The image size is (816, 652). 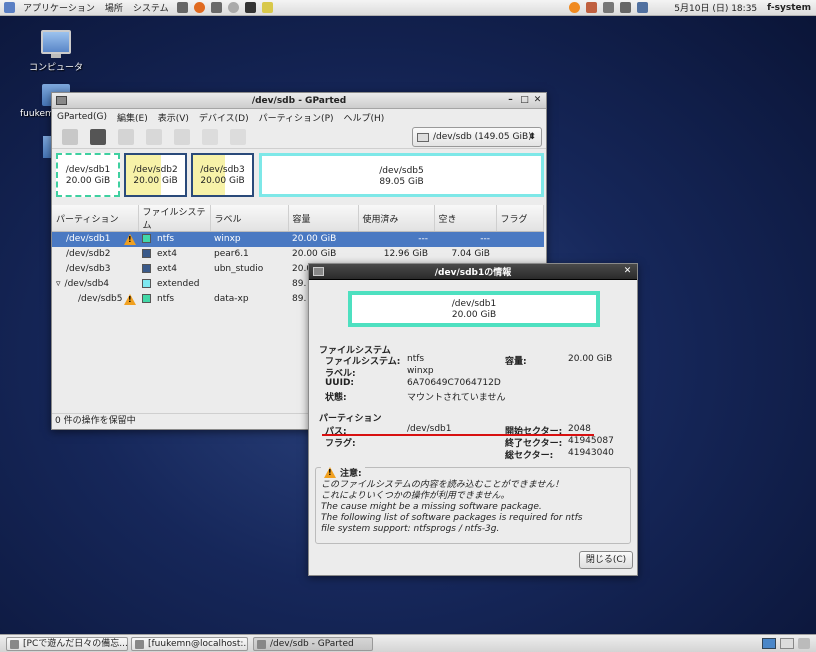 I want to click on device-selector-label: /dev/sdb (149.05 GiB), so click(x=482, y=137).